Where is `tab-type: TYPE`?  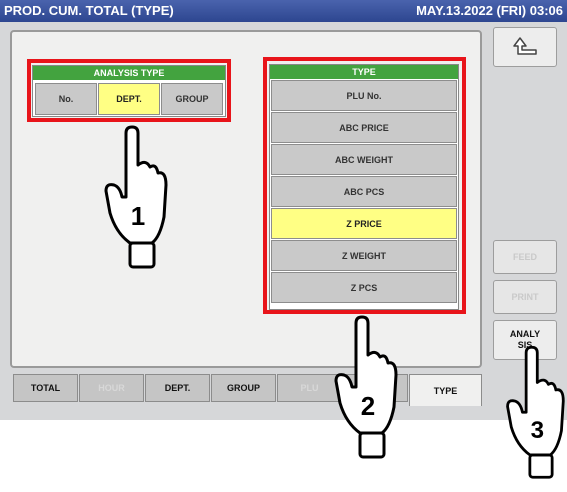
tab-type: TYPE is located at coordinates (445, 390).